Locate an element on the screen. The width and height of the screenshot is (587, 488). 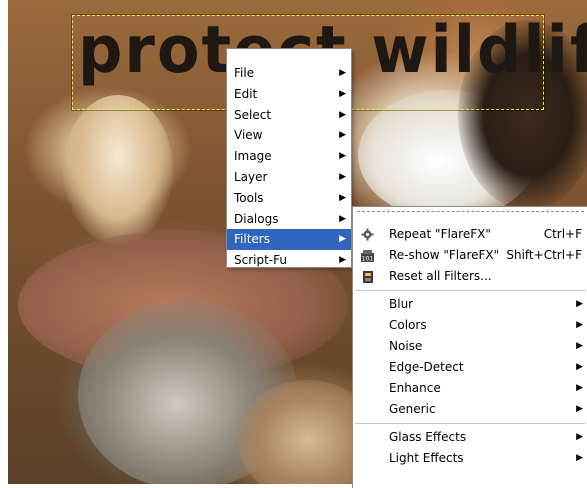
menu-item-label: Noise is located at coordinates (406, 346).